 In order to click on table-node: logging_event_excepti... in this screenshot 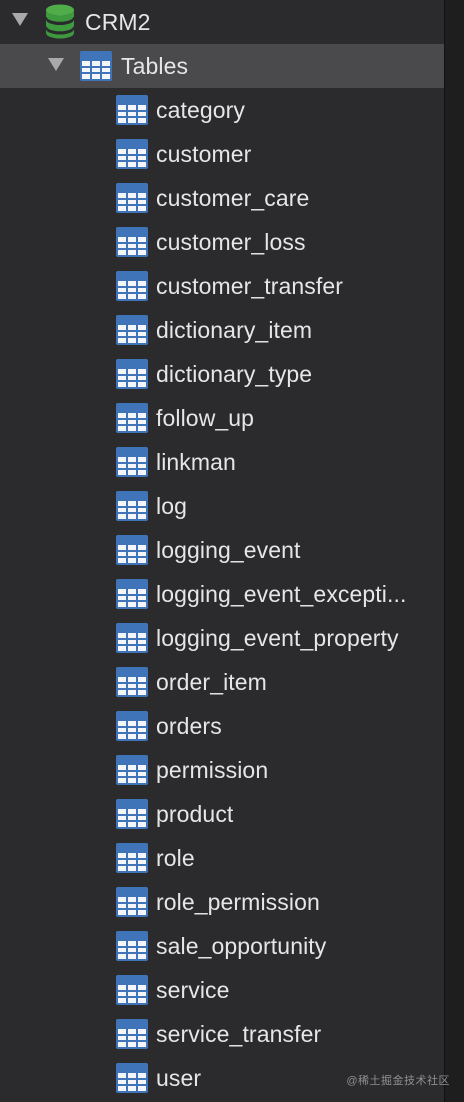, I will do `click(222, 594)`.